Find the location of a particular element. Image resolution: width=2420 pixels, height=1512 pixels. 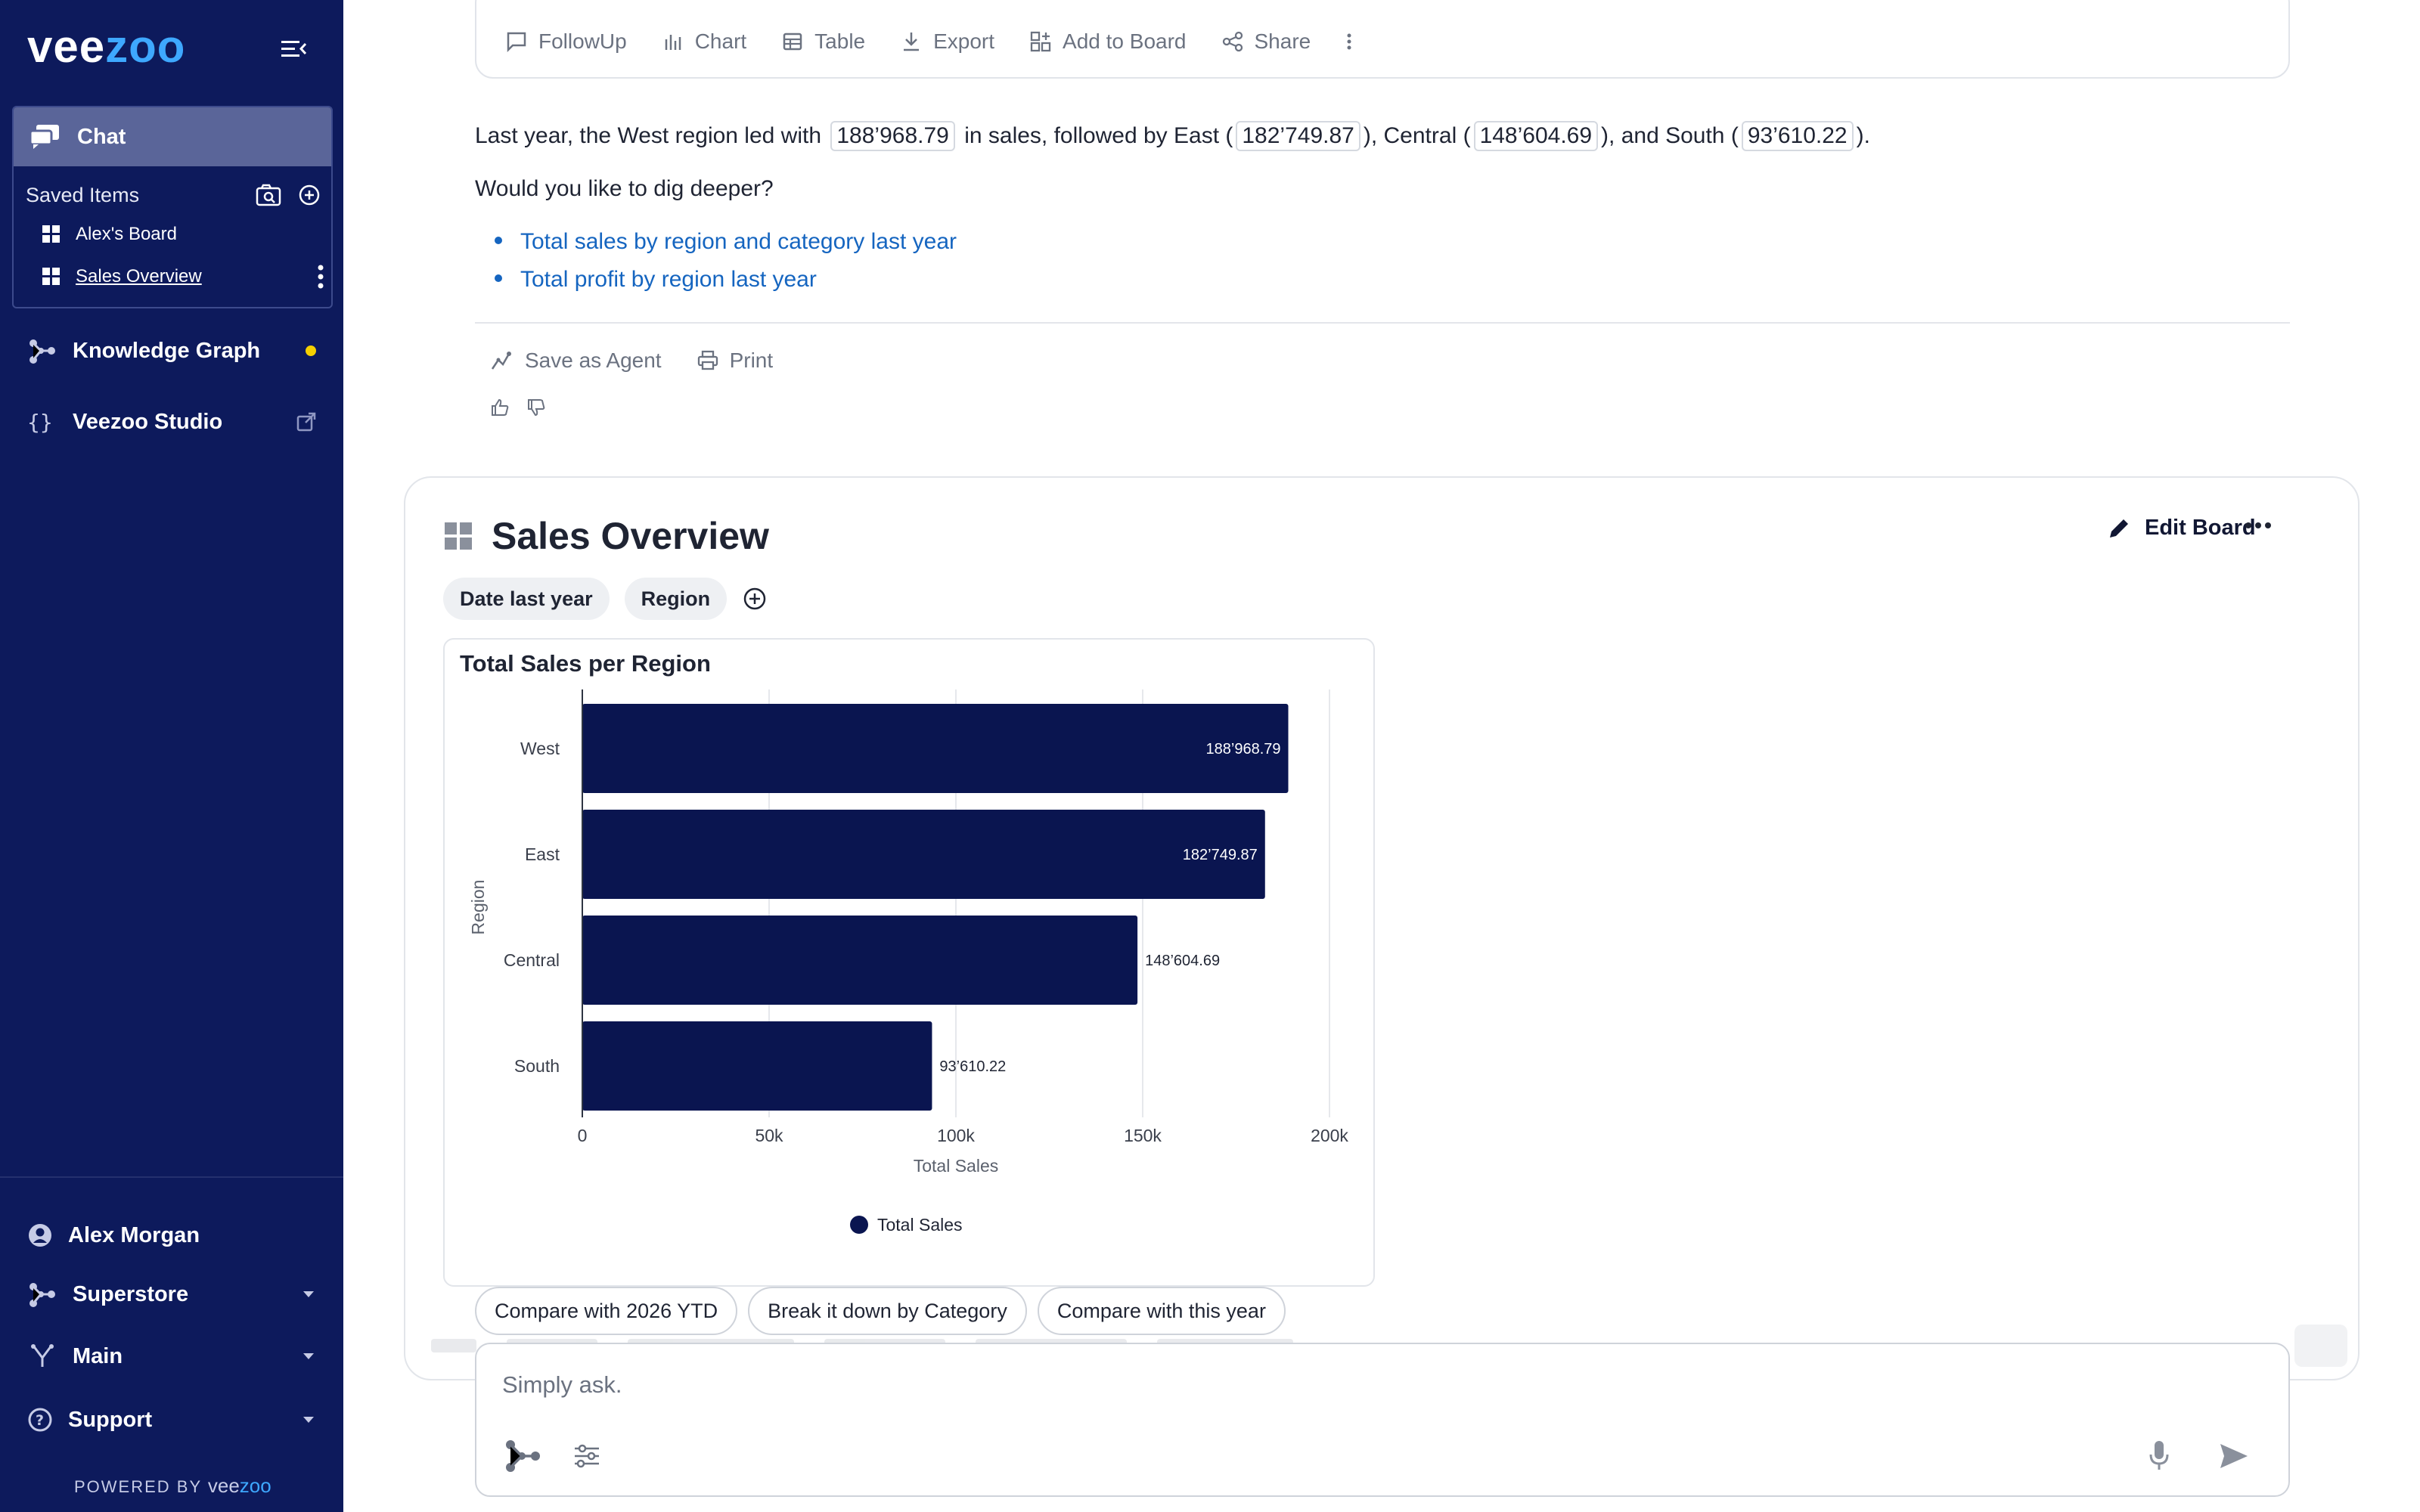

board-header: Sales Overview is located at coordinates (607, 536).